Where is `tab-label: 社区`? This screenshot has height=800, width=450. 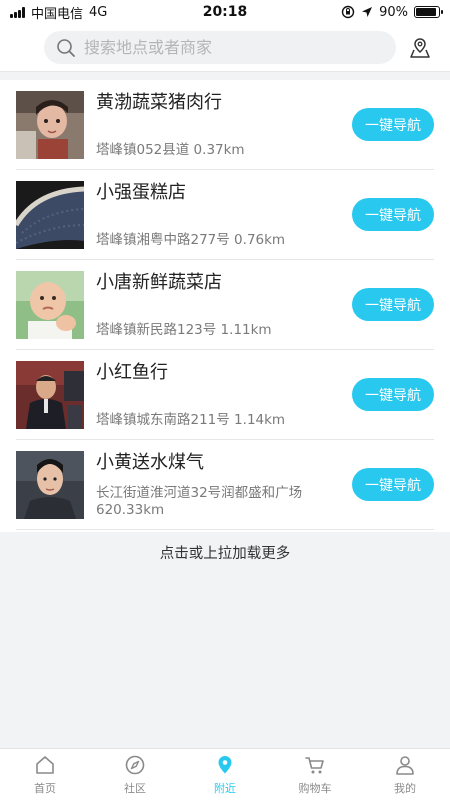
tab-label: 社区 is located at coordinates (135, 788).